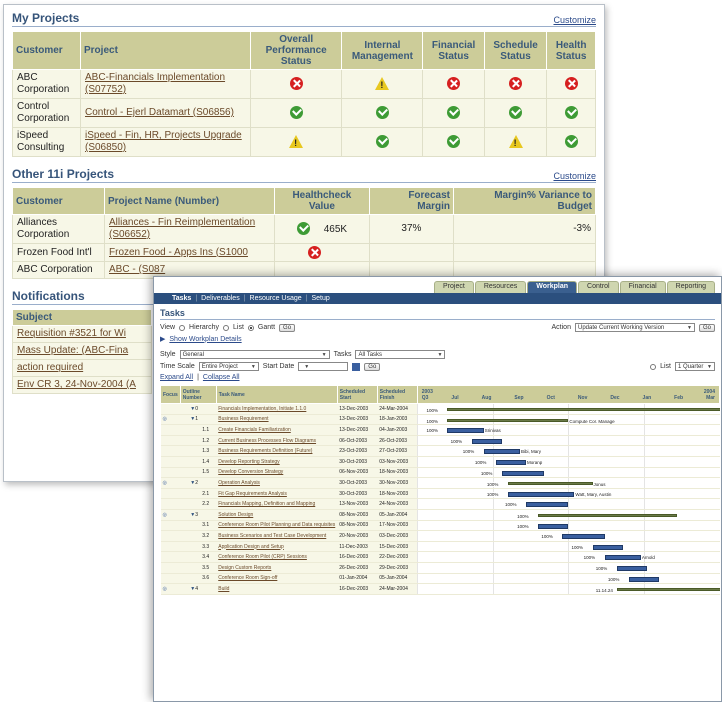 Image resolution: width=722 pixels, height=702 pixels. Describe the element at coordinates (137, 269) in the screenshot. I see `project-link: ABC - (S087` at that location.